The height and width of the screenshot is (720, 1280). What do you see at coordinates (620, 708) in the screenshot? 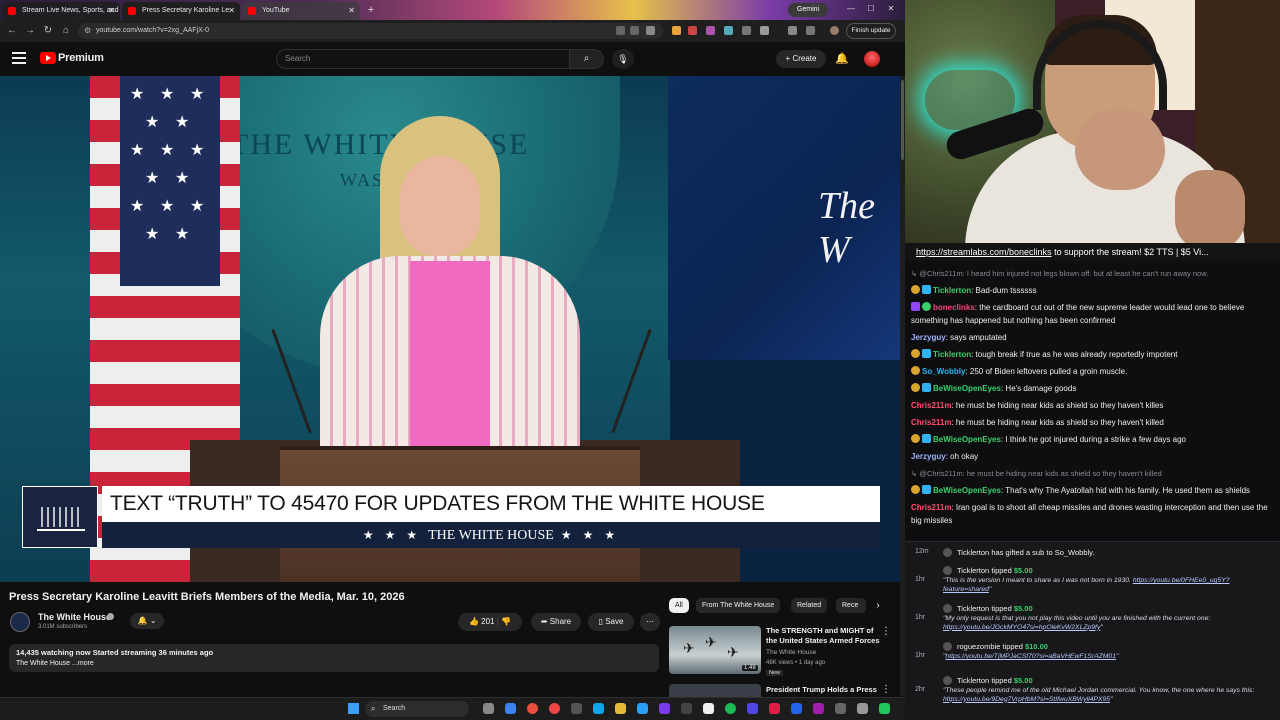
I see `file-explorer-icon` at bounding box center [620, 708].